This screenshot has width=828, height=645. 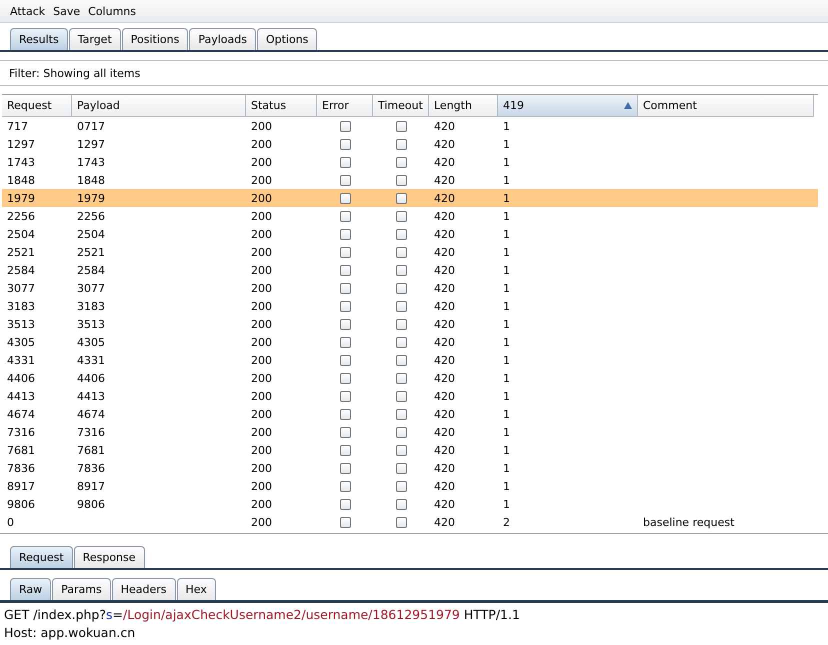 What do you see at coordinates (196, 589) in the screenshot?
I see `tab: Hex` at bounding box center [196, 589].